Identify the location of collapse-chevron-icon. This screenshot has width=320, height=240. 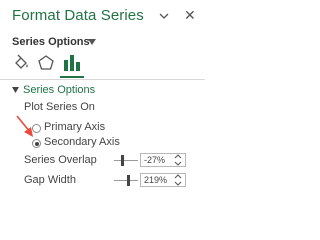
(15, 90).